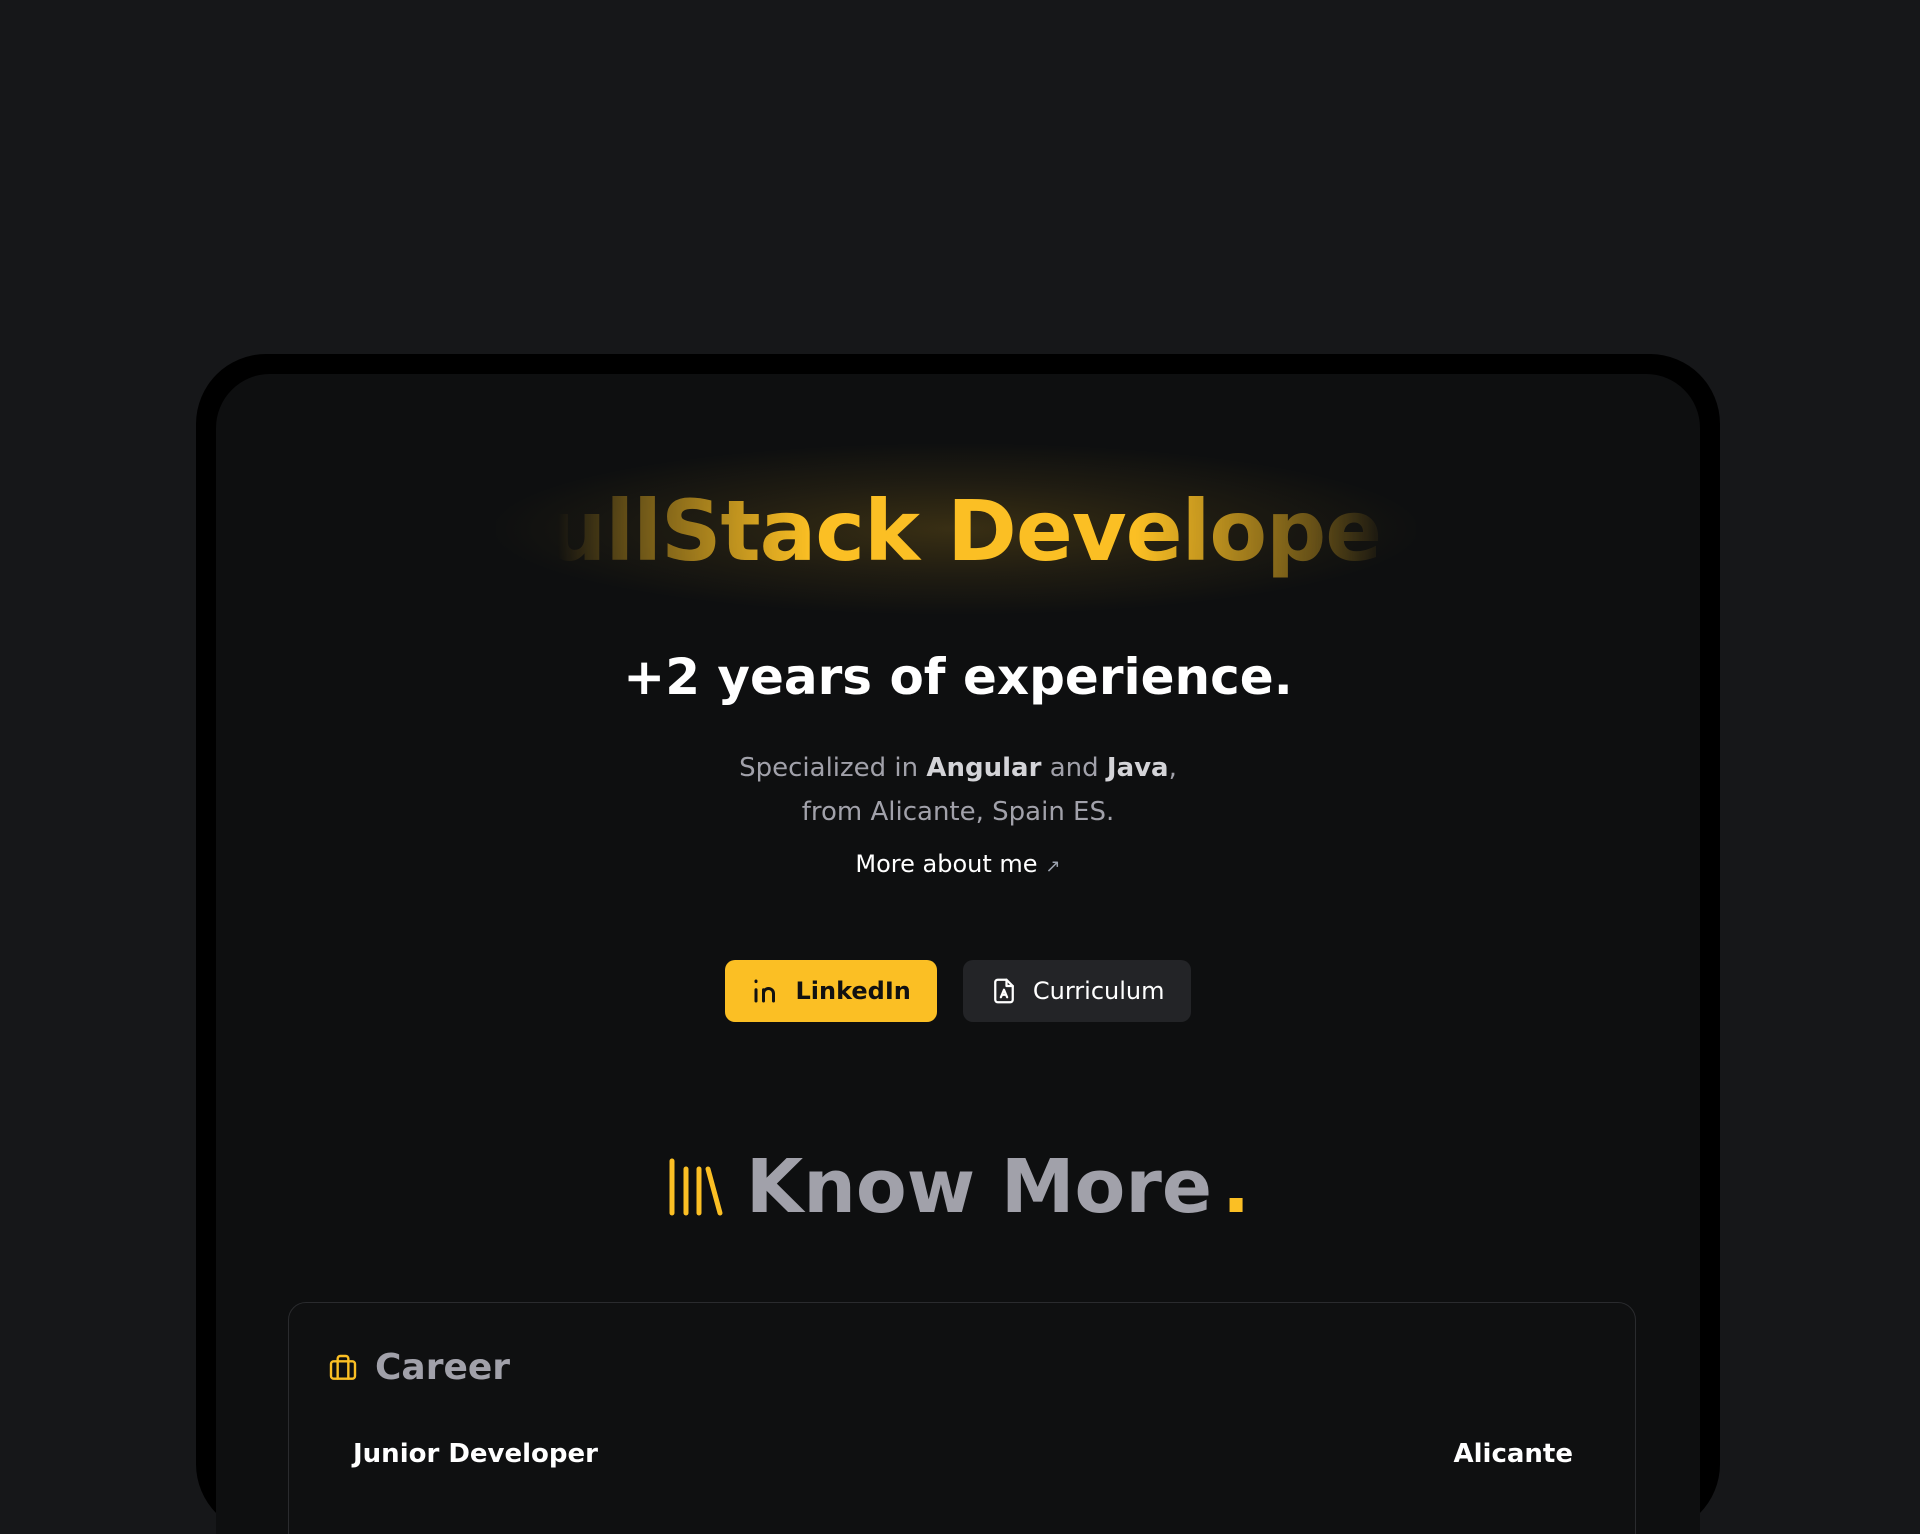 The width and height of the screenshot is (1920, 1534). Describe the element at coordinates (958, 531) in the screenshot. I see `hero-title: FullStack Developer` at that location.